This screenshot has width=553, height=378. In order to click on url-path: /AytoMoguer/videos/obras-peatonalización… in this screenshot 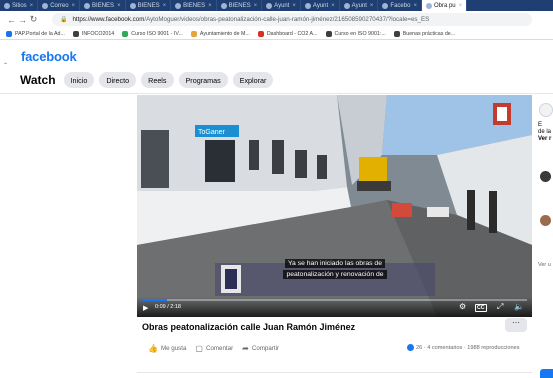, I will do `click(287, 19)`.